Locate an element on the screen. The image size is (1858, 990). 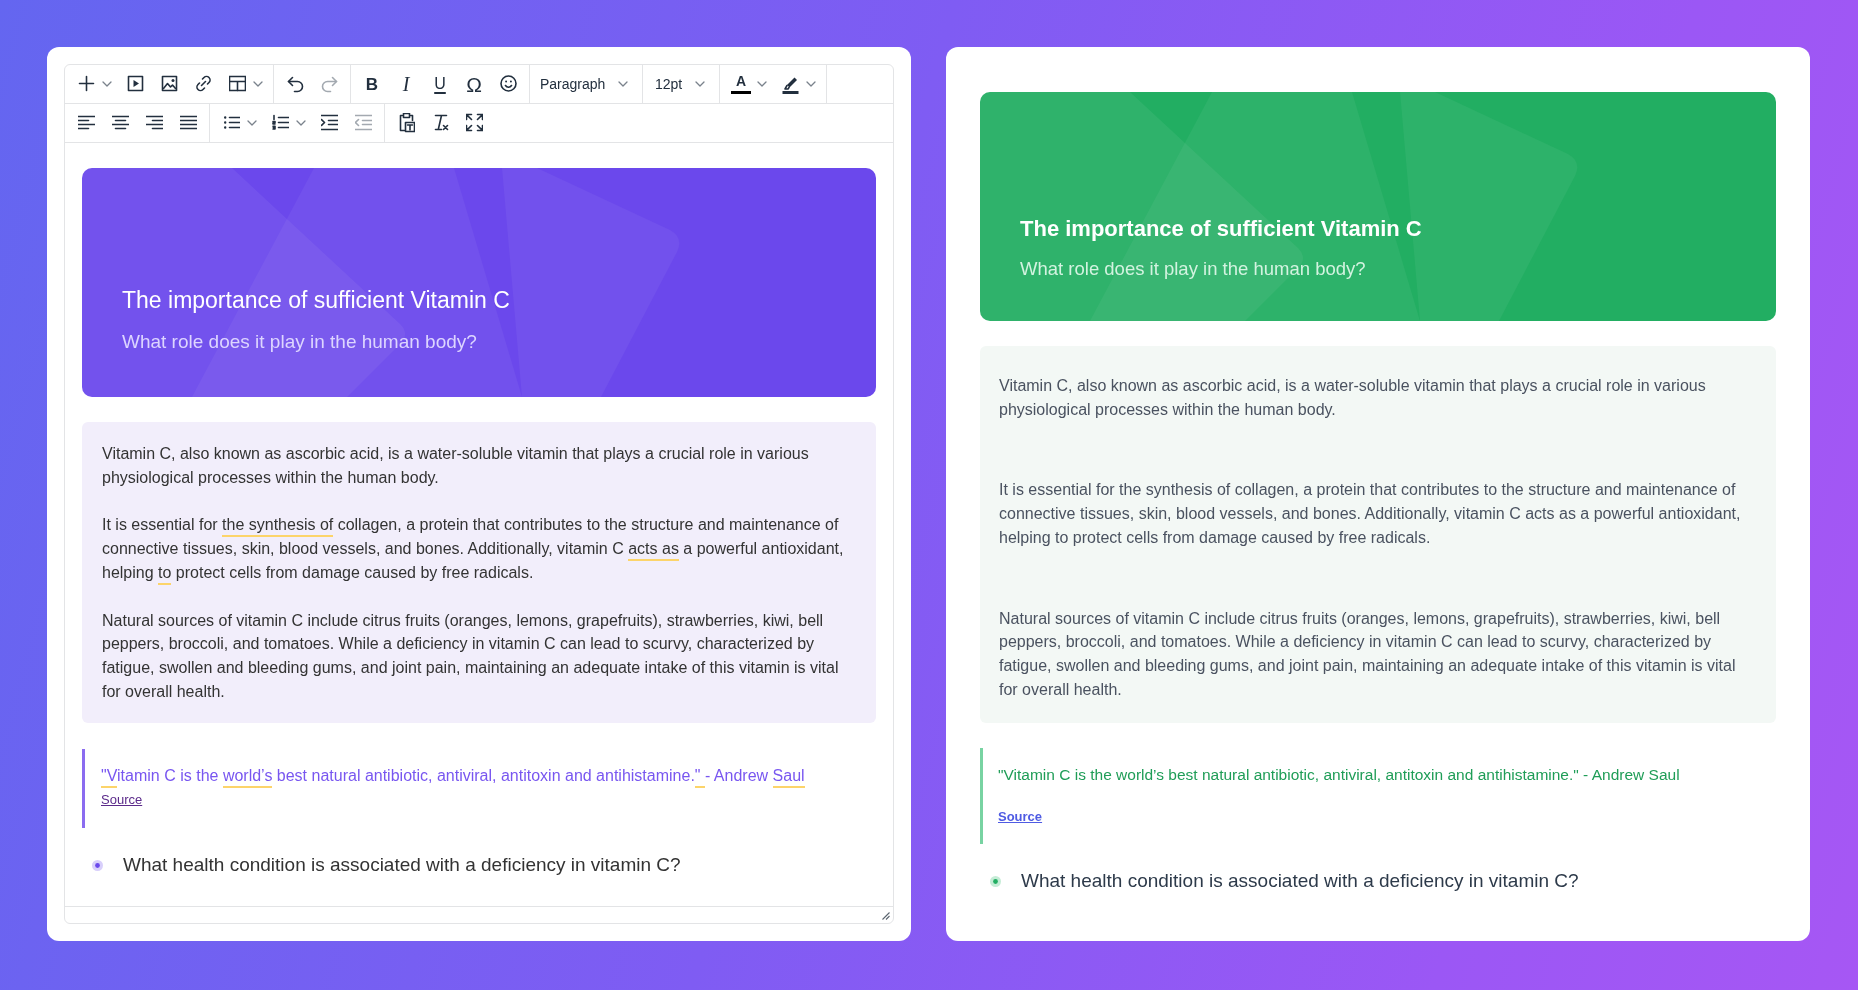
fullscreen-icon is located at coordinates (474, 123).